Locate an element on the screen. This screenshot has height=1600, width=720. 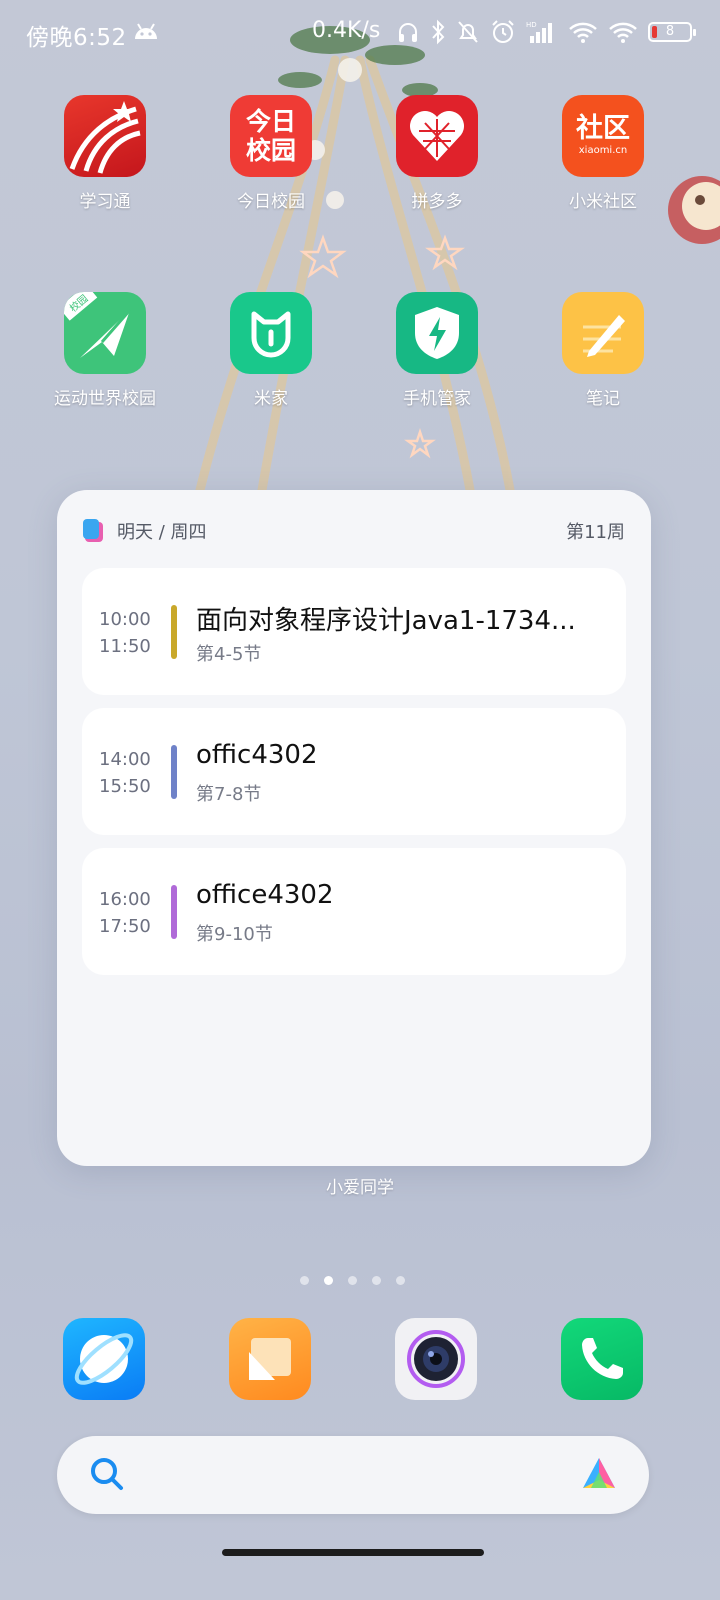
course-card: 10:00 11:50 面向对象程序设计Java1-1734... 第4-5节 is located at coordinates (354, 631).